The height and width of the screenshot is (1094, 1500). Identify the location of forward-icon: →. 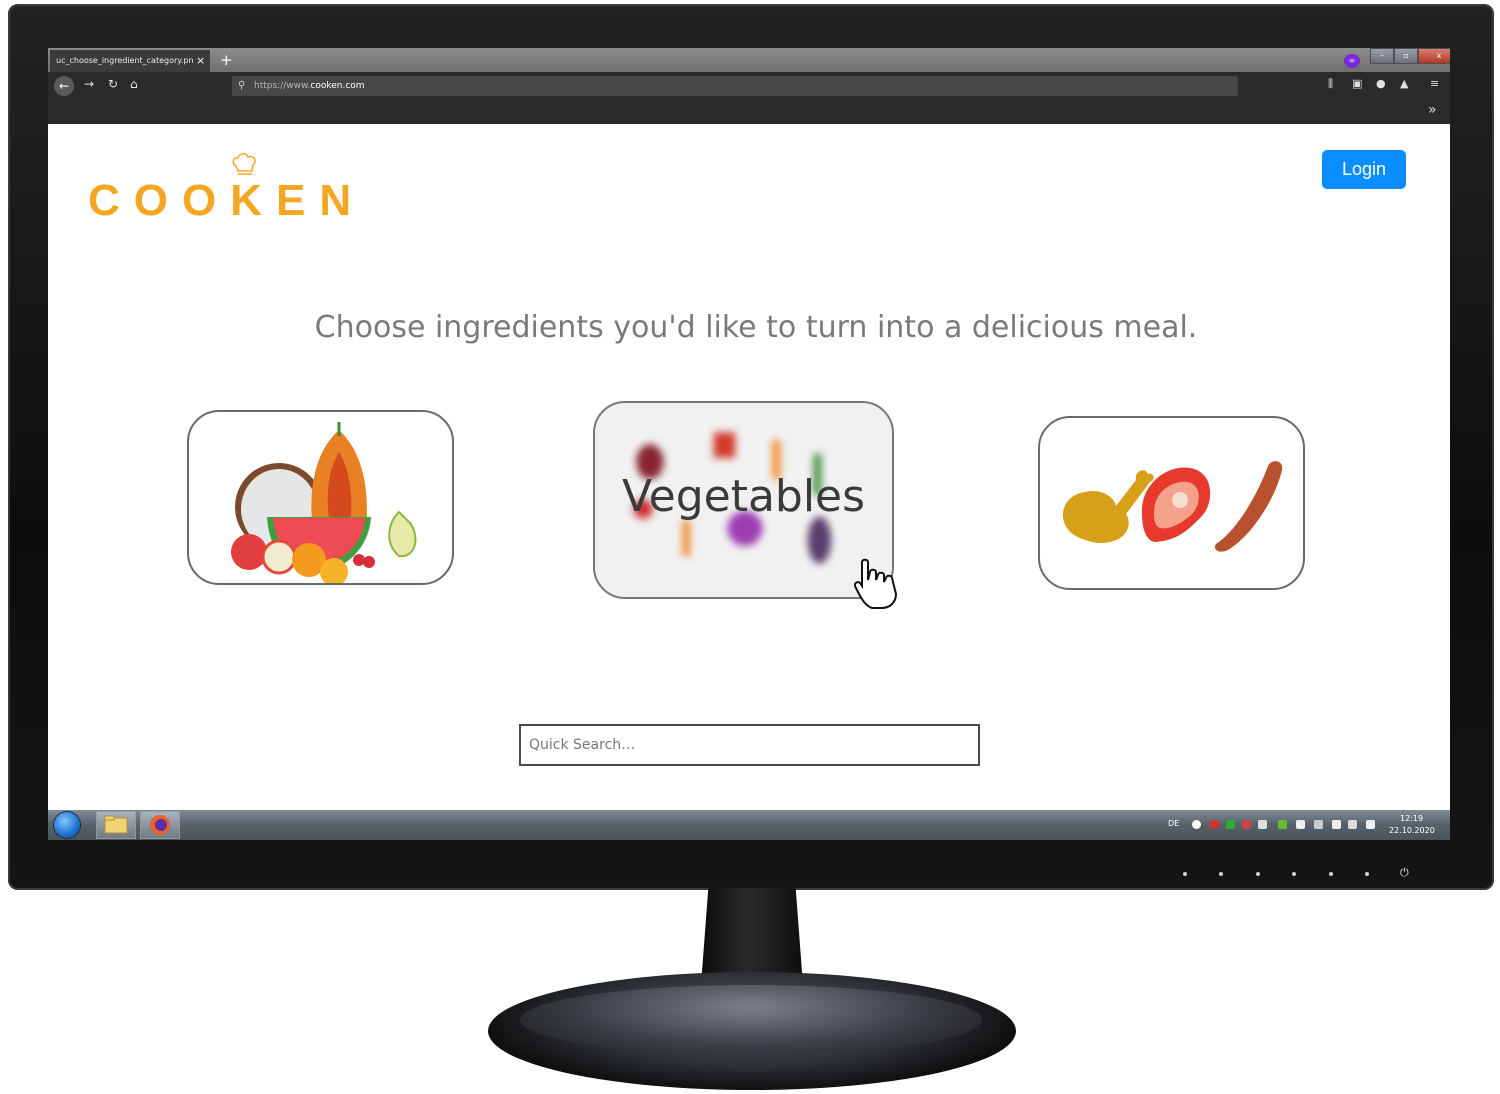
(89, 84).